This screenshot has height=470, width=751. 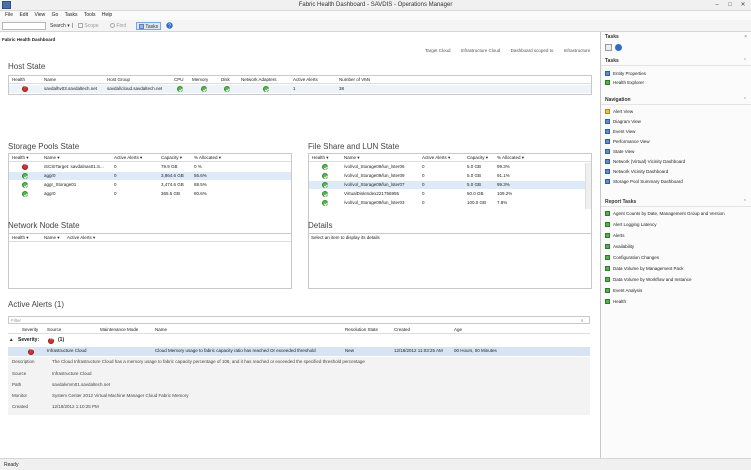 What do you see at coordinates (107, 15) in the screenshot?
I see `menu-help: Help` at bounding box center [107, 15].